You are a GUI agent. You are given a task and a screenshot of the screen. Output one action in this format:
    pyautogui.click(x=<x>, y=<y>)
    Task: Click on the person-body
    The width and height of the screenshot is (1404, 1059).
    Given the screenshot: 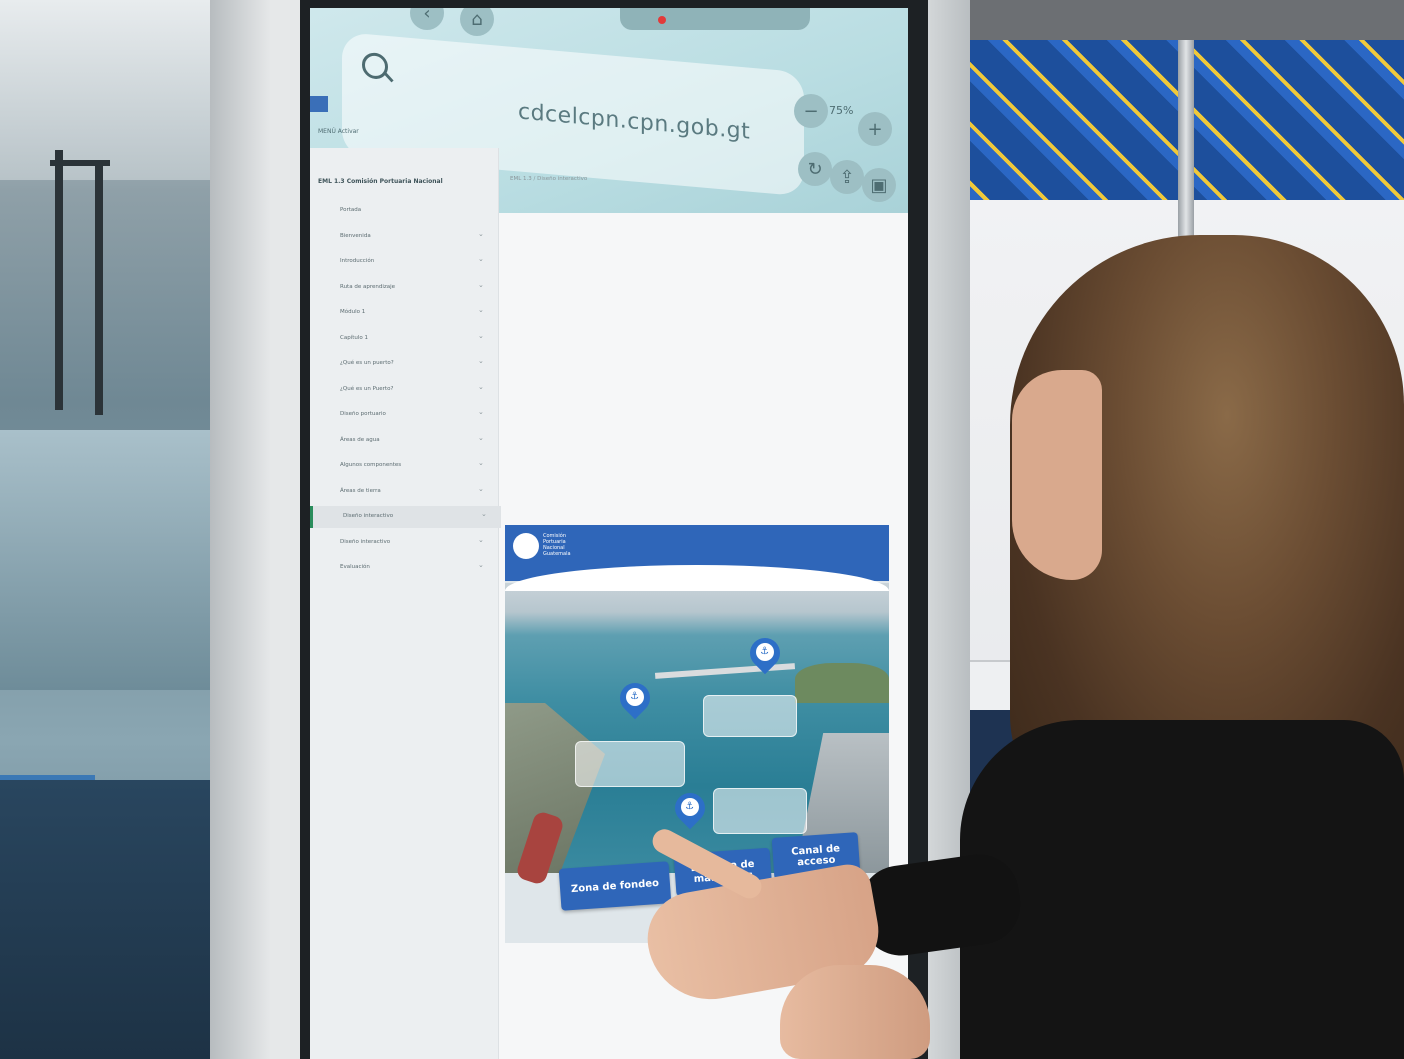 What is the action you would take?
    pyautogui.click(x=1182, y=889)
    